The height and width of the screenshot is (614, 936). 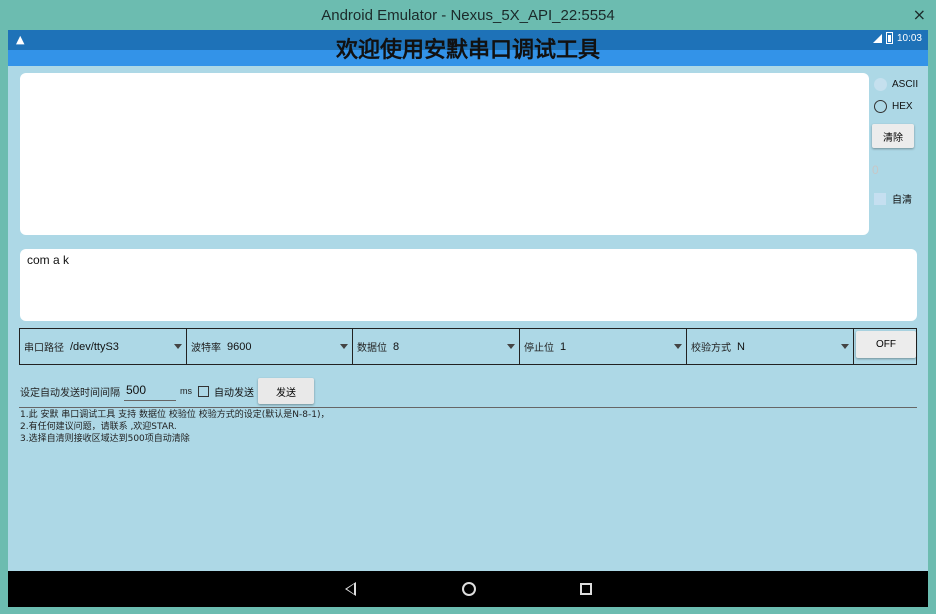 What do you see at coordinates (186, 391) in the screenshot?
I see `interval-unit: ms` at bounding box center [186, 391].